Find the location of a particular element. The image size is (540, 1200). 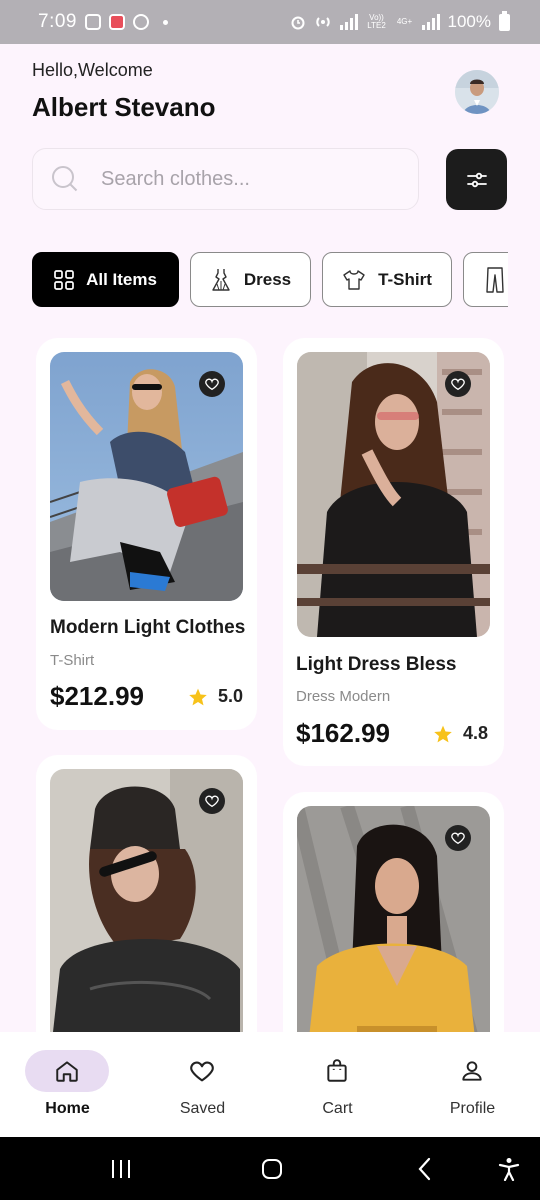

product-title: Modern Light Clothes is located at coordinates (148, 627).